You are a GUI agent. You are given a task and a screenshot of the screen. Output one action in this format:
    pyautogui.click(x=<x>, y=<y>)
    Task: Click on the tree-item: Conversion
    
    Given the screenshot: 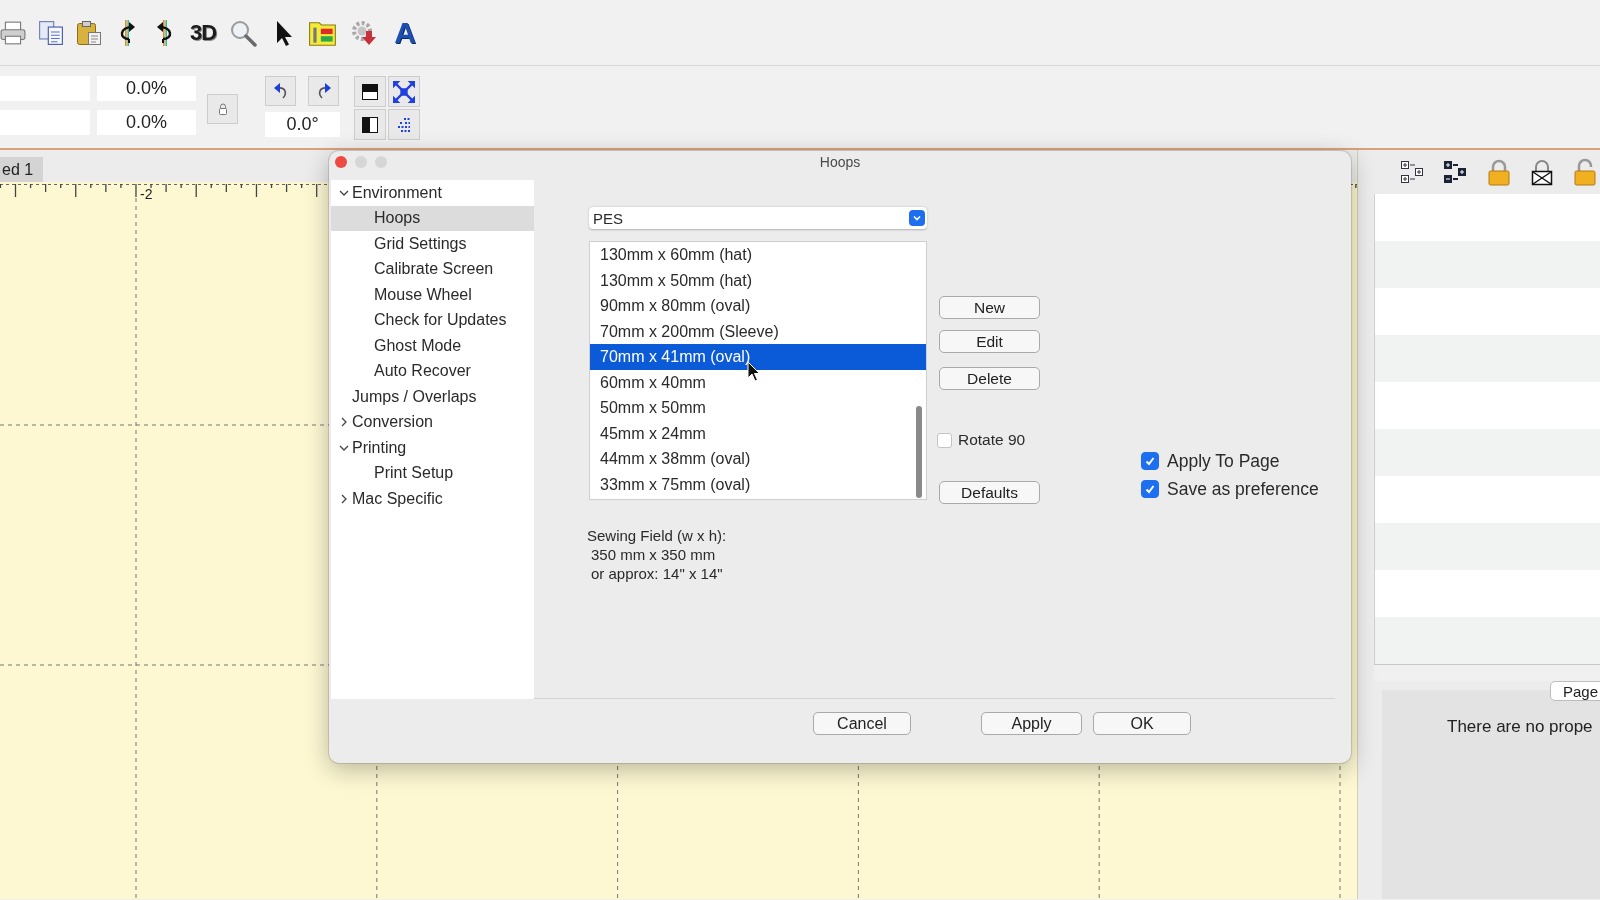 What is the action you would take?
    pyautogui.click(x=432, y=422)
    